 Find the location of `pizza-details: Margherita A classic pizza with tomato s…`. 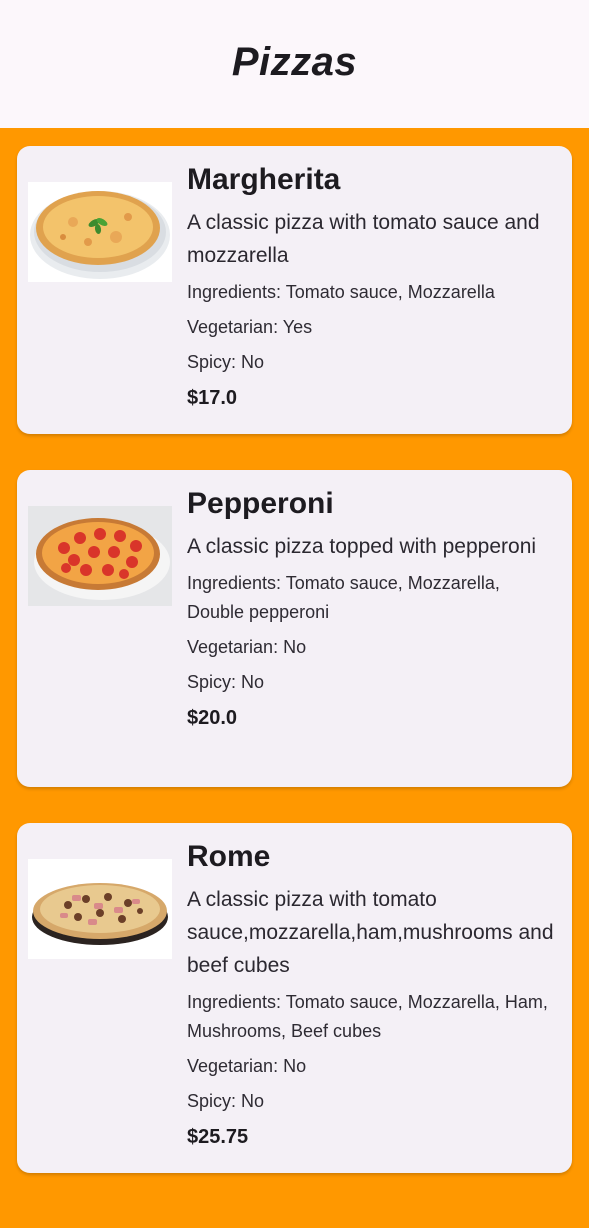

pizza-details: Margherita A classic pizza with tomato s… is located at coordinates (372, 290).